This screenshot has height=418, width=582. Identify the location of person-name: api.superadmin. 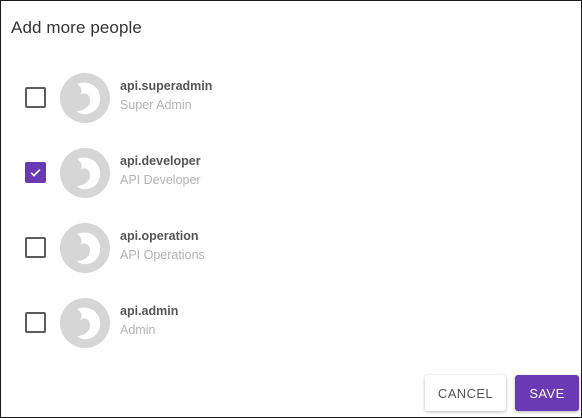
(166, 86).